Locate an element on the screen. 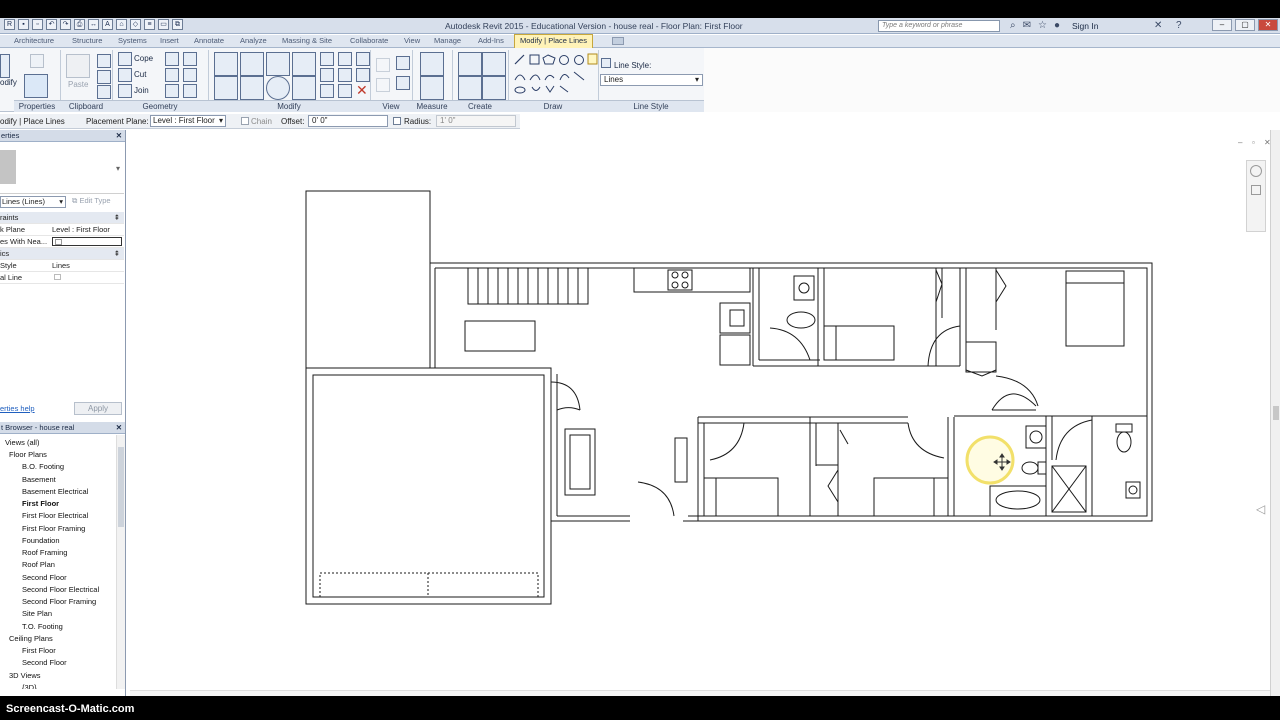 Image resolution: width=1280 pixels, height=720 pixels. dimension-icon is located at coordinates (432, 88).